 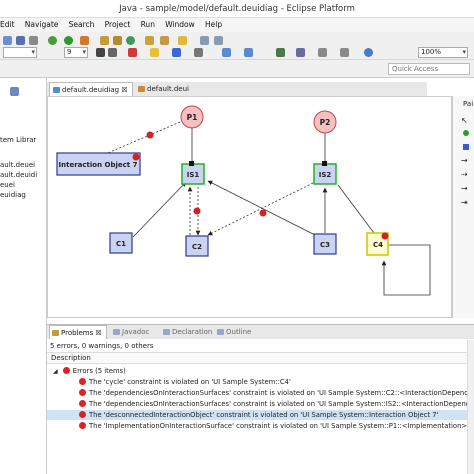 What do you see at coordinates (260, 358) in the screenshot?
I see `column-header-description: Description` at bounding box center [260, 358].